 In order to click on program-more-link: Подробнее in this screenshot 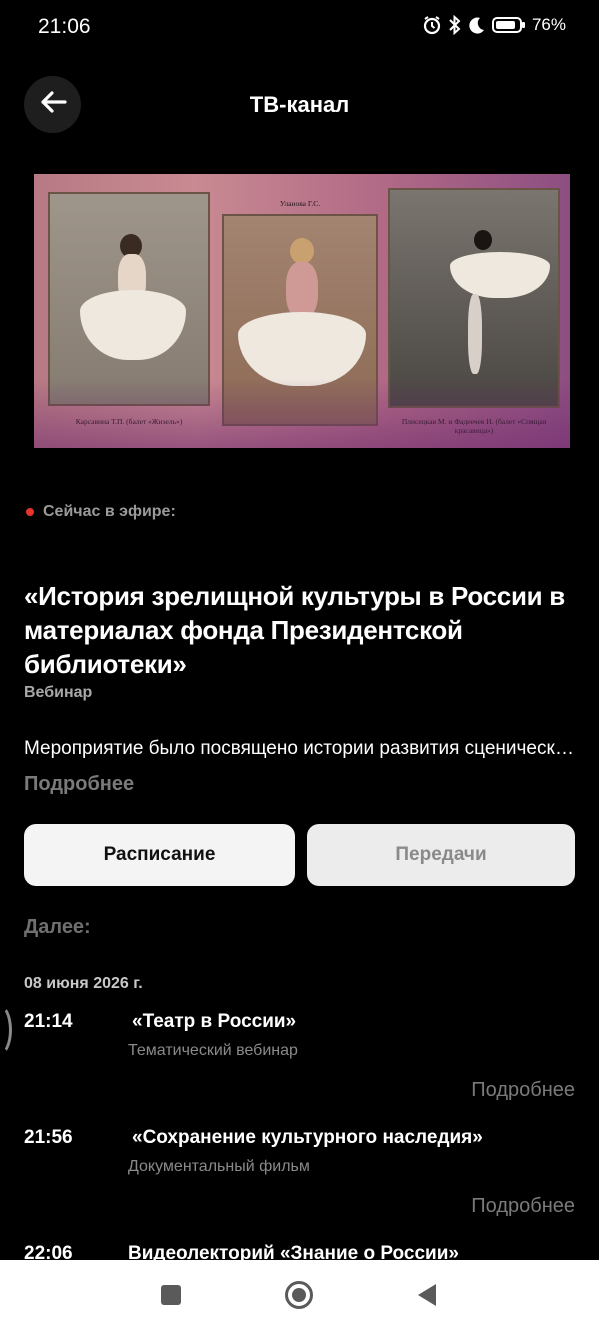, I will do `click(79, 784)`.